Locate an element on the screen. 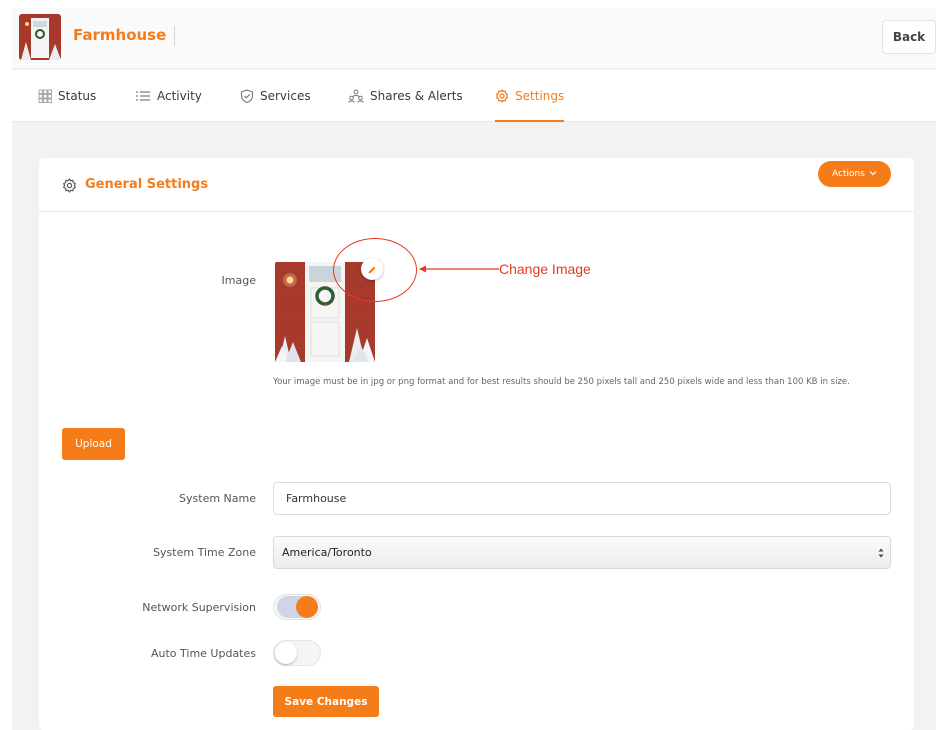 The height and width of the screenshot is (730, 940). annotation-label: Change Image is located at coordinates (545, 269).